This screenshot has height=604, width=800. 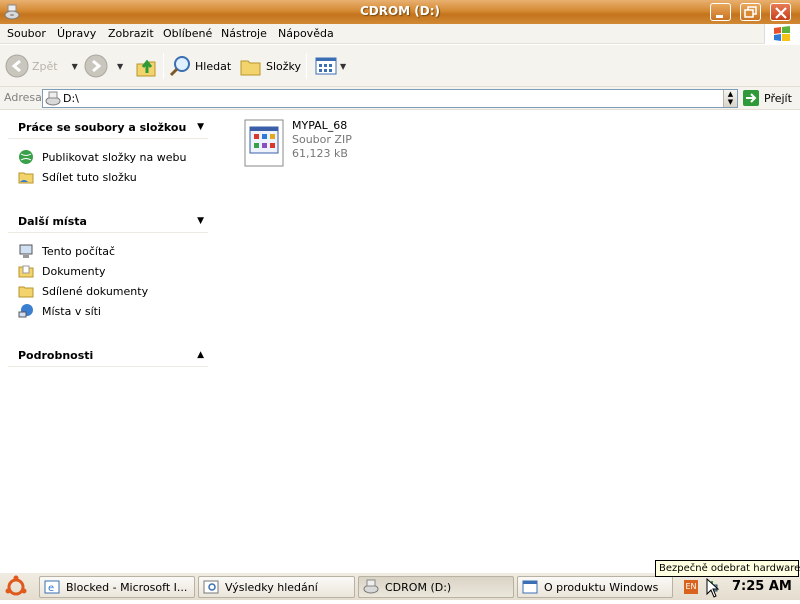 I want to click on folder-icon, so click(x=26, y=292).